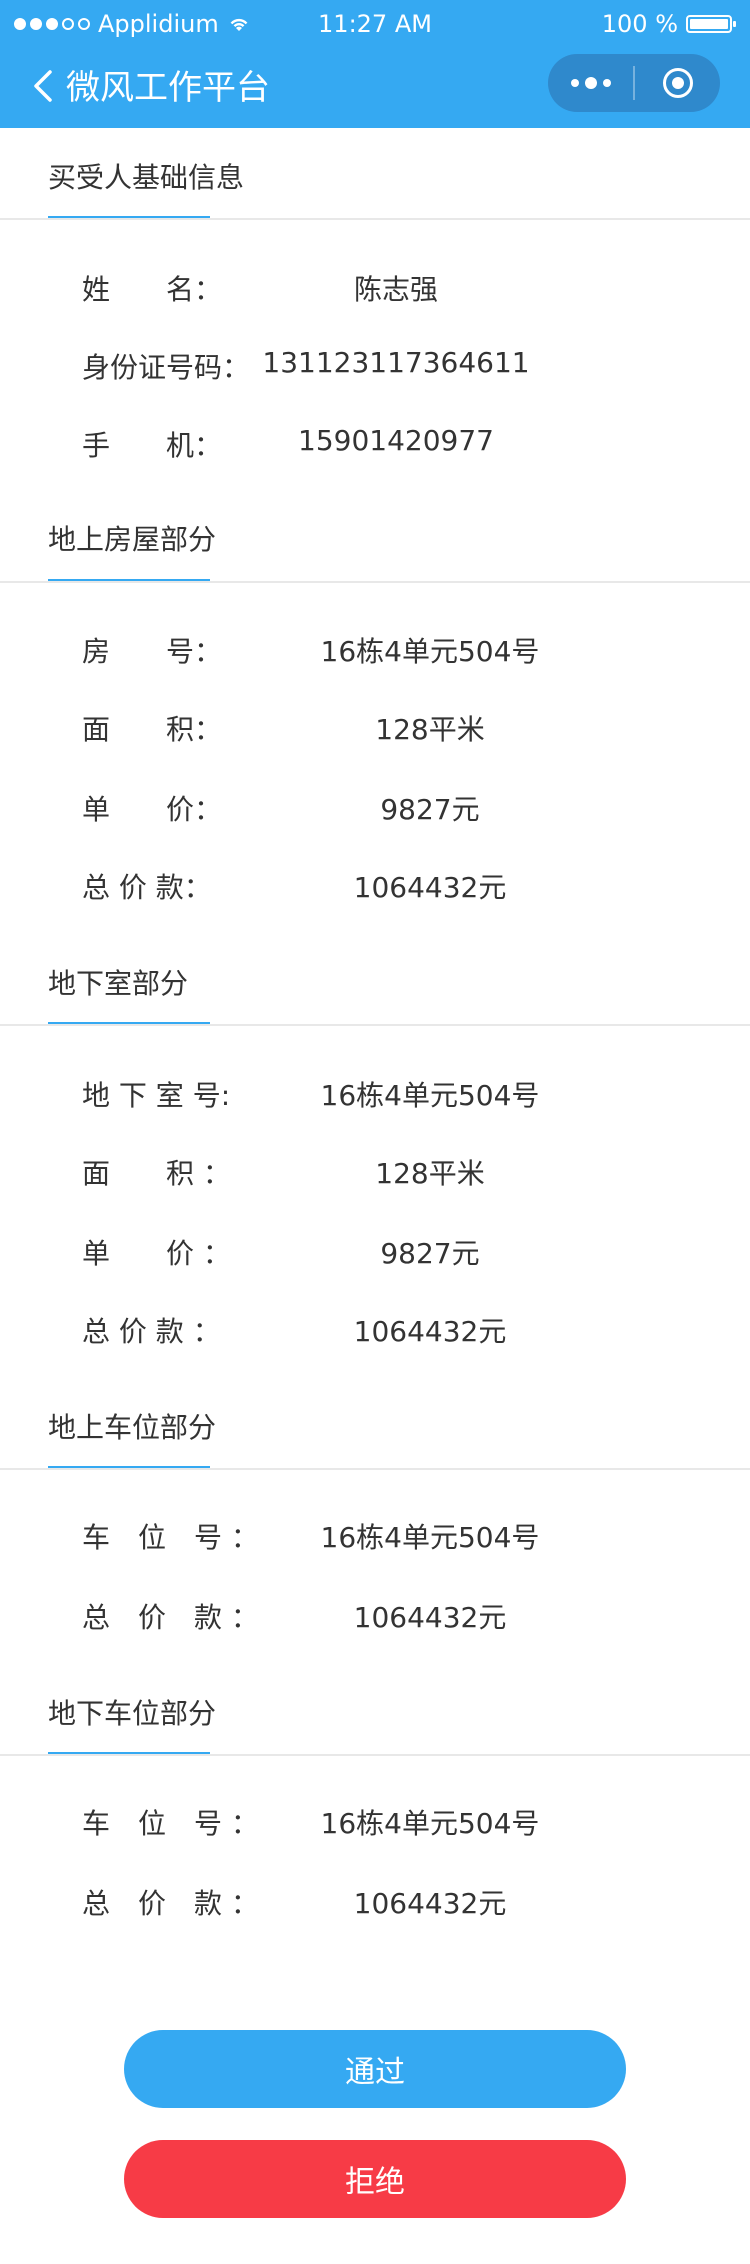 The width and height of the screenshot is (750, 2264). Describe the element at coordinates (132, 1713) in the screenshot. I see `section-title-underground-parking: 地下车位部分` at that location.